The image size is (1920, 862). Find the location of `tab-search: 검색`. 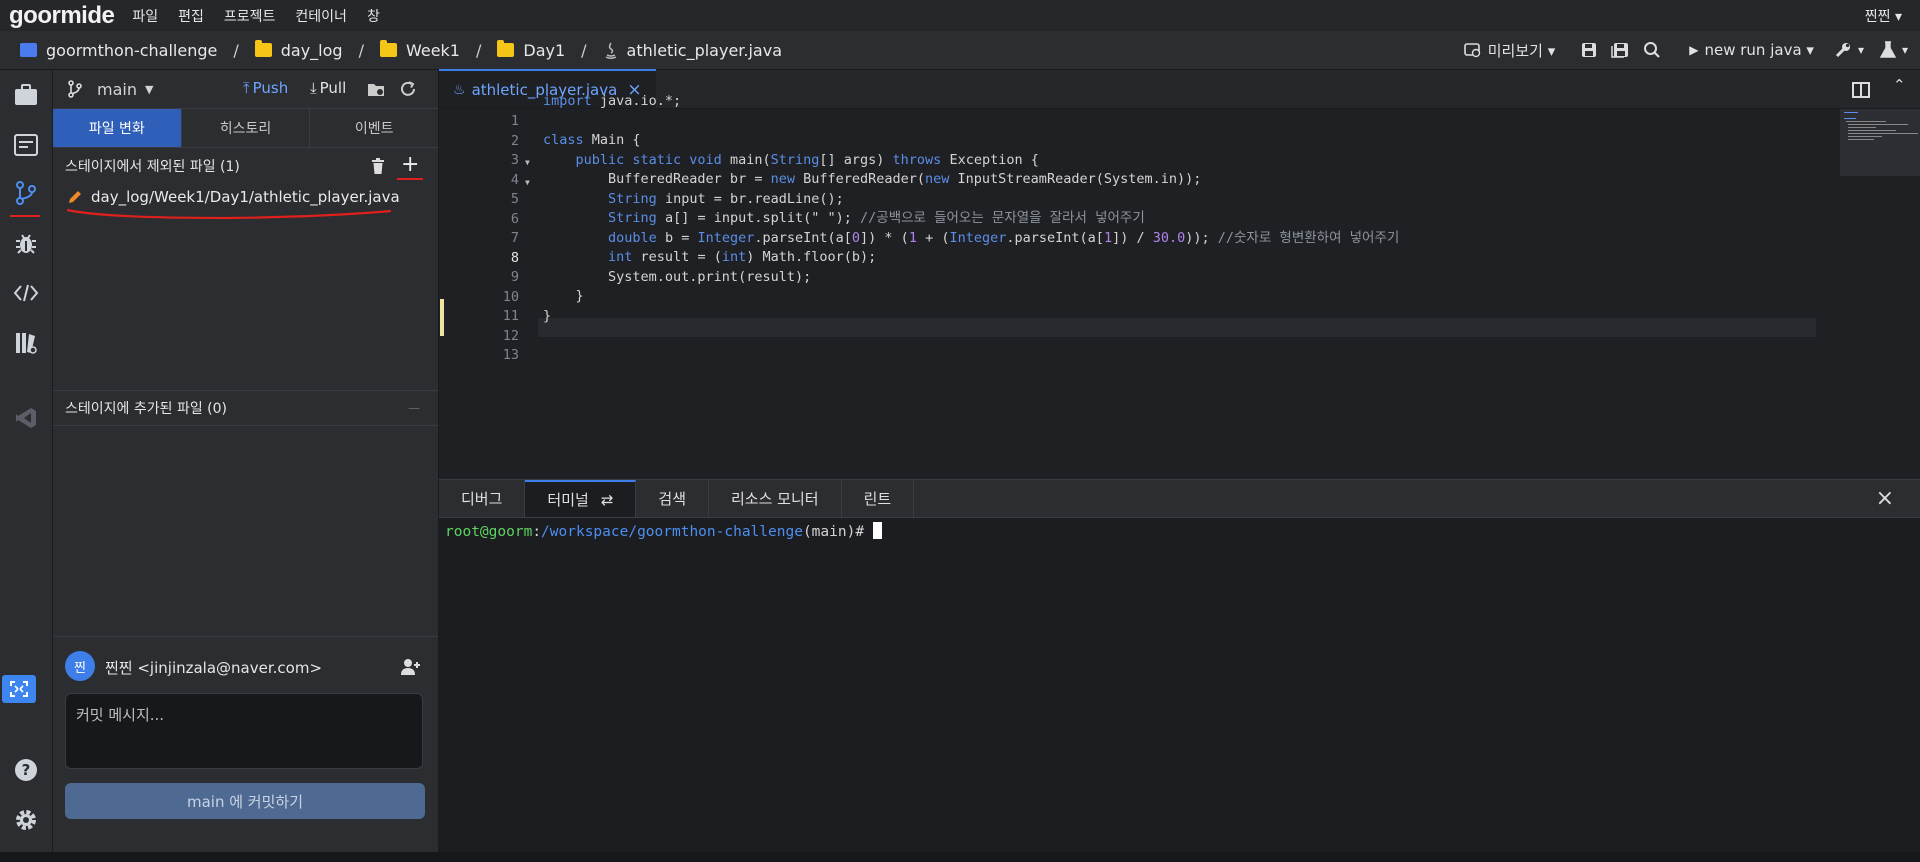

tab-search: 검색 is located at coordinates (672, 498).